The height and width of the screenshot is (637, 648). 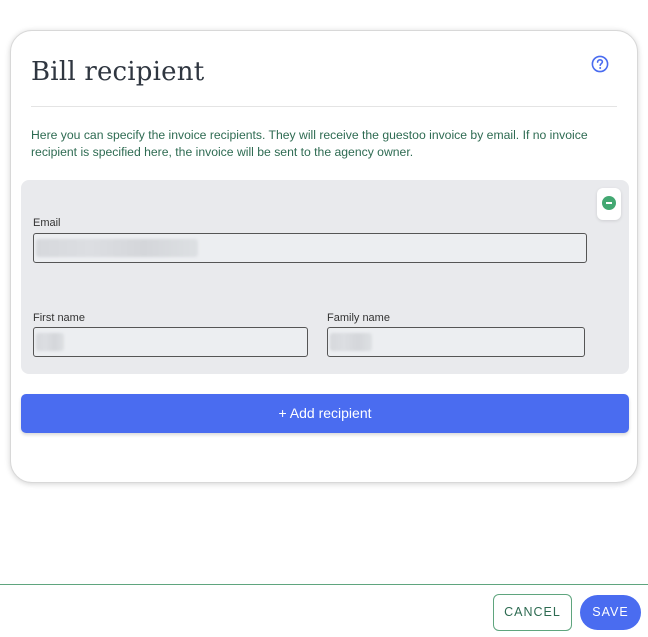 I want to click on family-name-field, so click(x=456, y=342).